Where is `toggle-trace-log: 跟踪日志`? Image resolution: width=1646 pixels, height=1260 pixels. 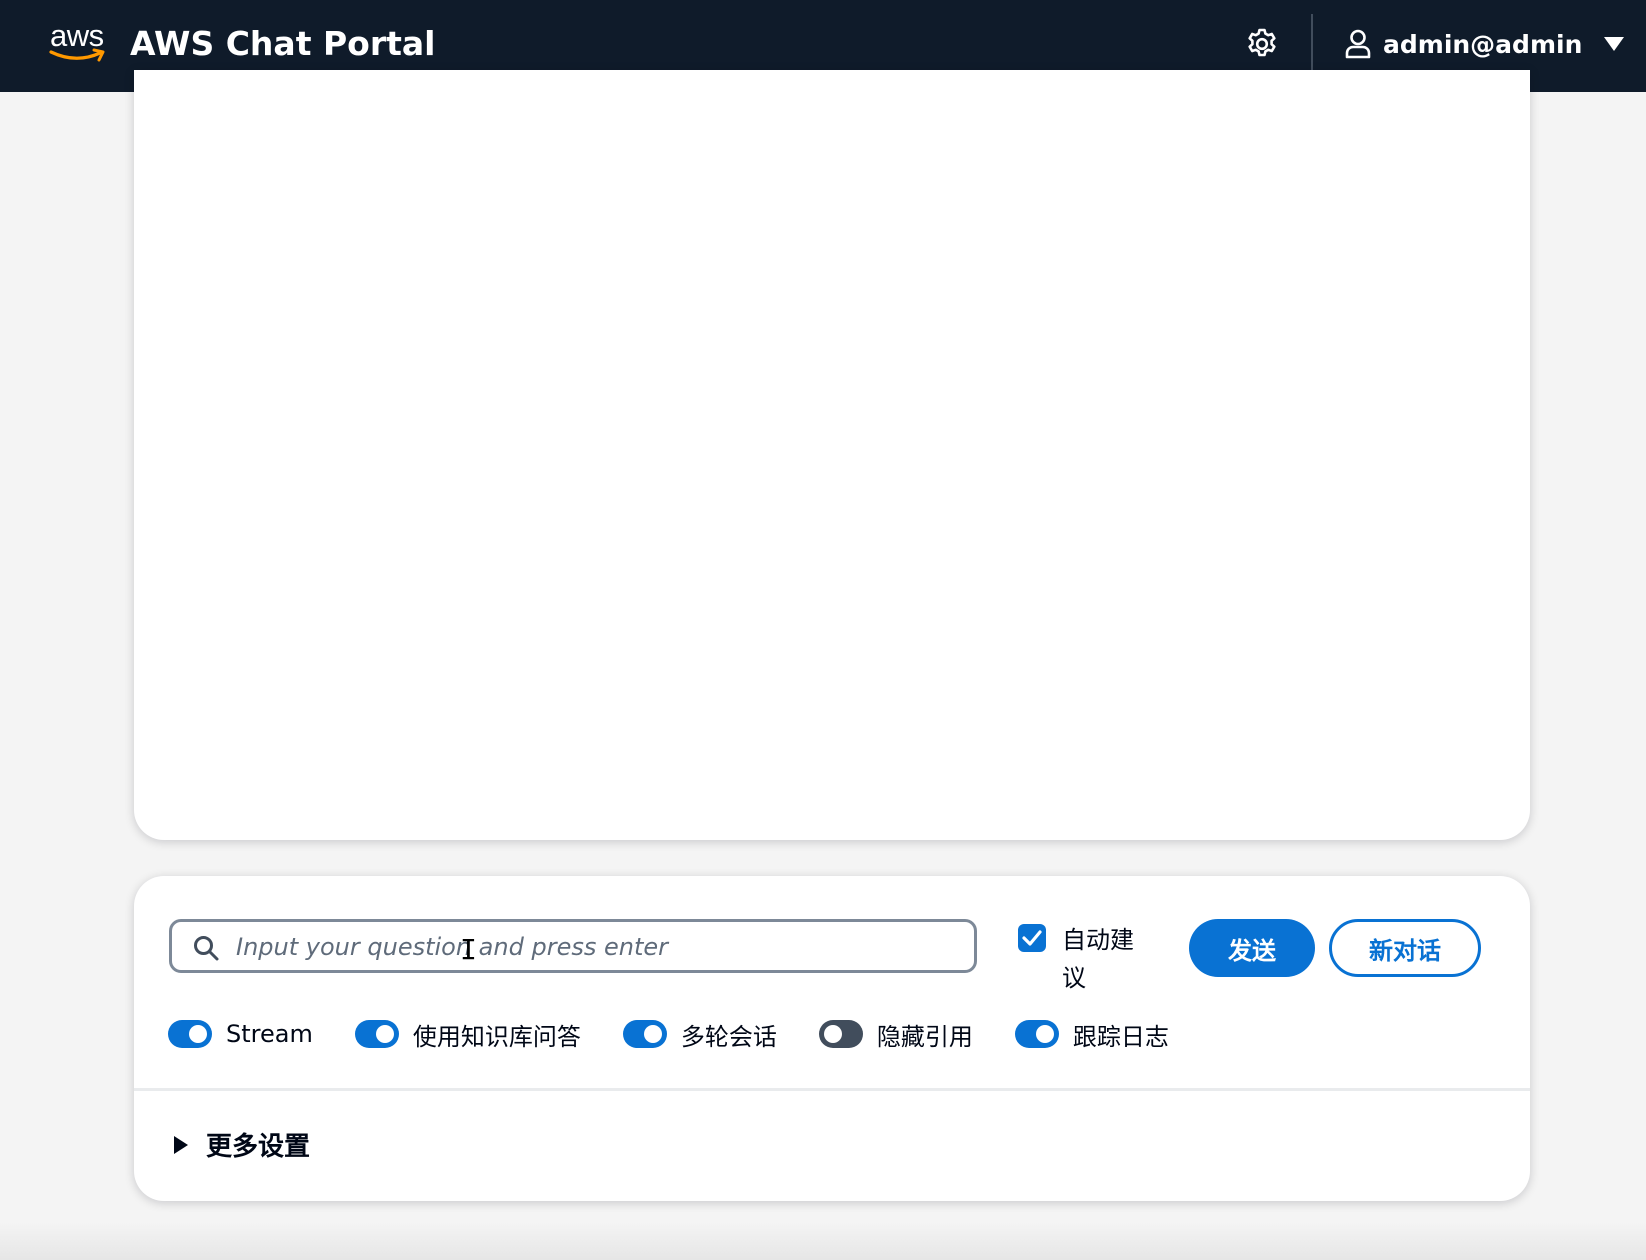 toggle-trace-log: 跟踪日志 is located at coordinates (1091, 1034).